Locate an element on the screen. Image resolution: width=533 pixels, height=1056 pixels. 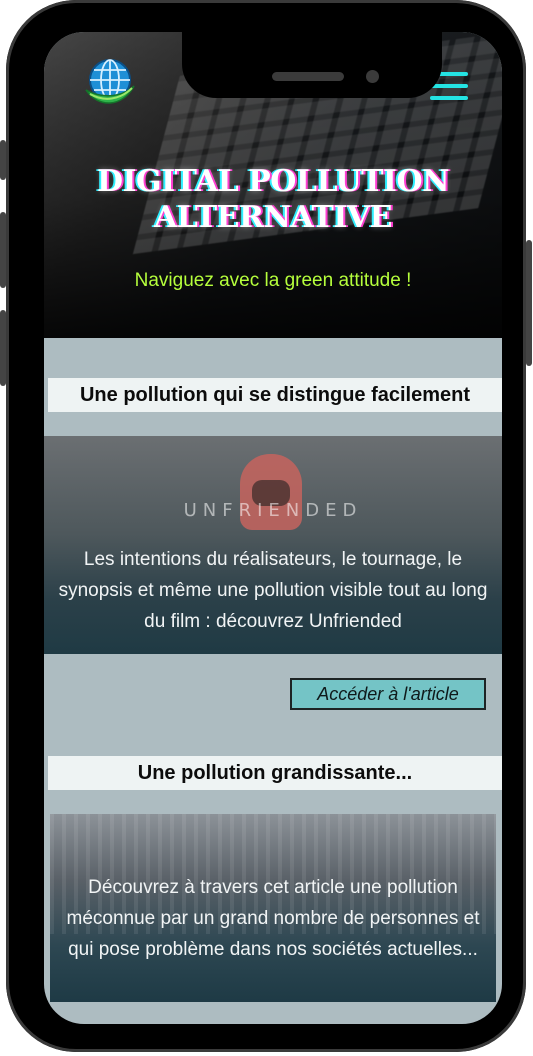
speaker is located at coordinates (308, 76).